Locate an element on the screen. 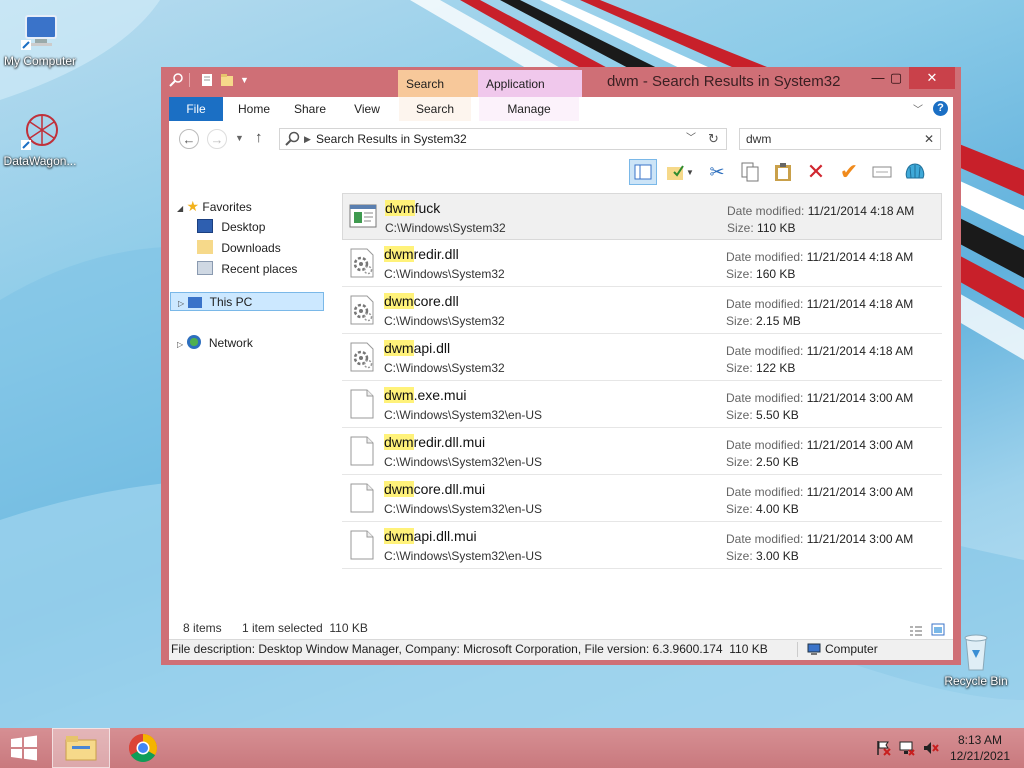 This screenshot has width=1024, height=768. file-name: dwmapi.dll is located at coordinates (417, 348).